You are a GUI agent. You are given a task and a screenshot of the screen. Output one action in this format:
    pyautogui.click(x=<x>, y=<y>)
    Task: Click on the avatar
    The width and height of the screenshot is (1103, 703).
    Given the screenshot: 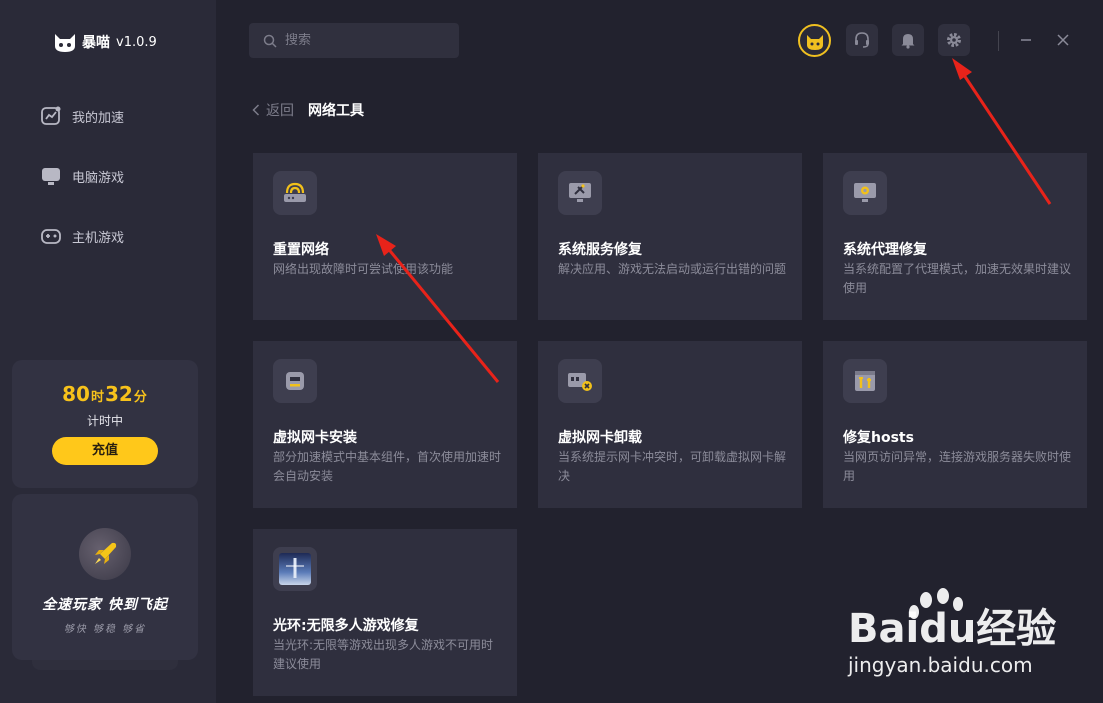 What is the action you would take?
    pyautogui.click(x=814, y=40)
    